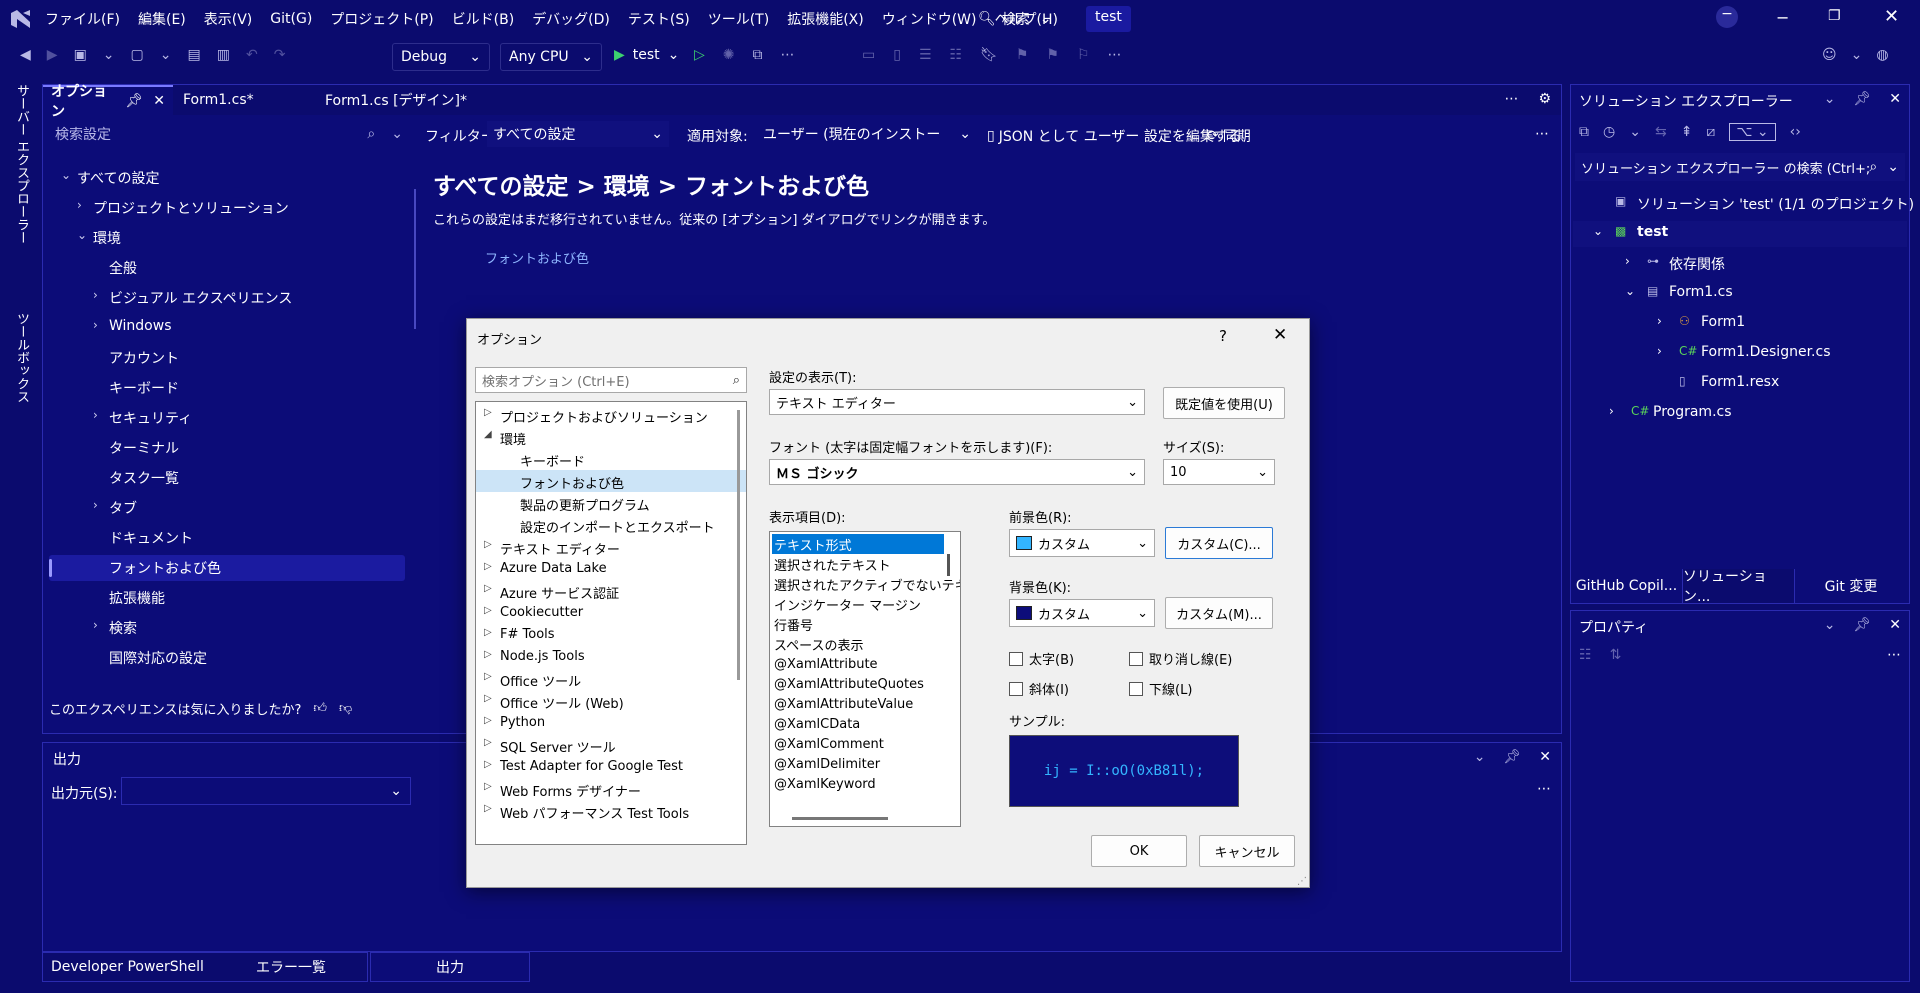  I want to click on dialog-tree-item: ▷ F# Tools, so click(611, 635).